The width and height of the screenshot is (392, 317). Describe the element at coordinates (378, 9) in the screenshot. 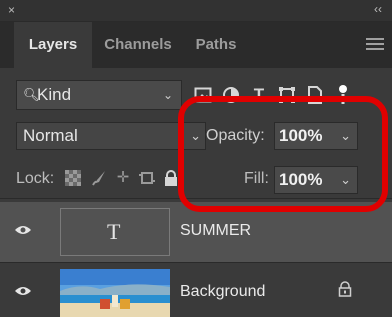

I see `collapse-panel-icon: ‹‹` at that location.